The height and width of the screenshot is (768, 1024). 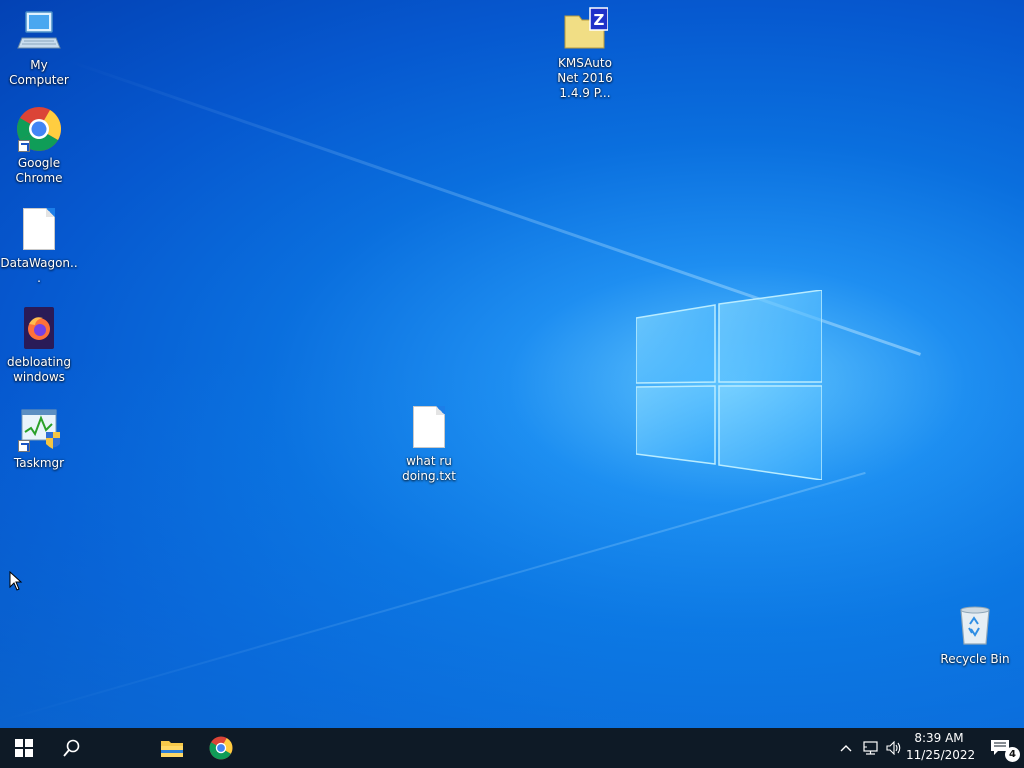 What do you see at coordinates (39, 31) in the screenshot?
I see `computer-icon` at bounding box center [39, 31].